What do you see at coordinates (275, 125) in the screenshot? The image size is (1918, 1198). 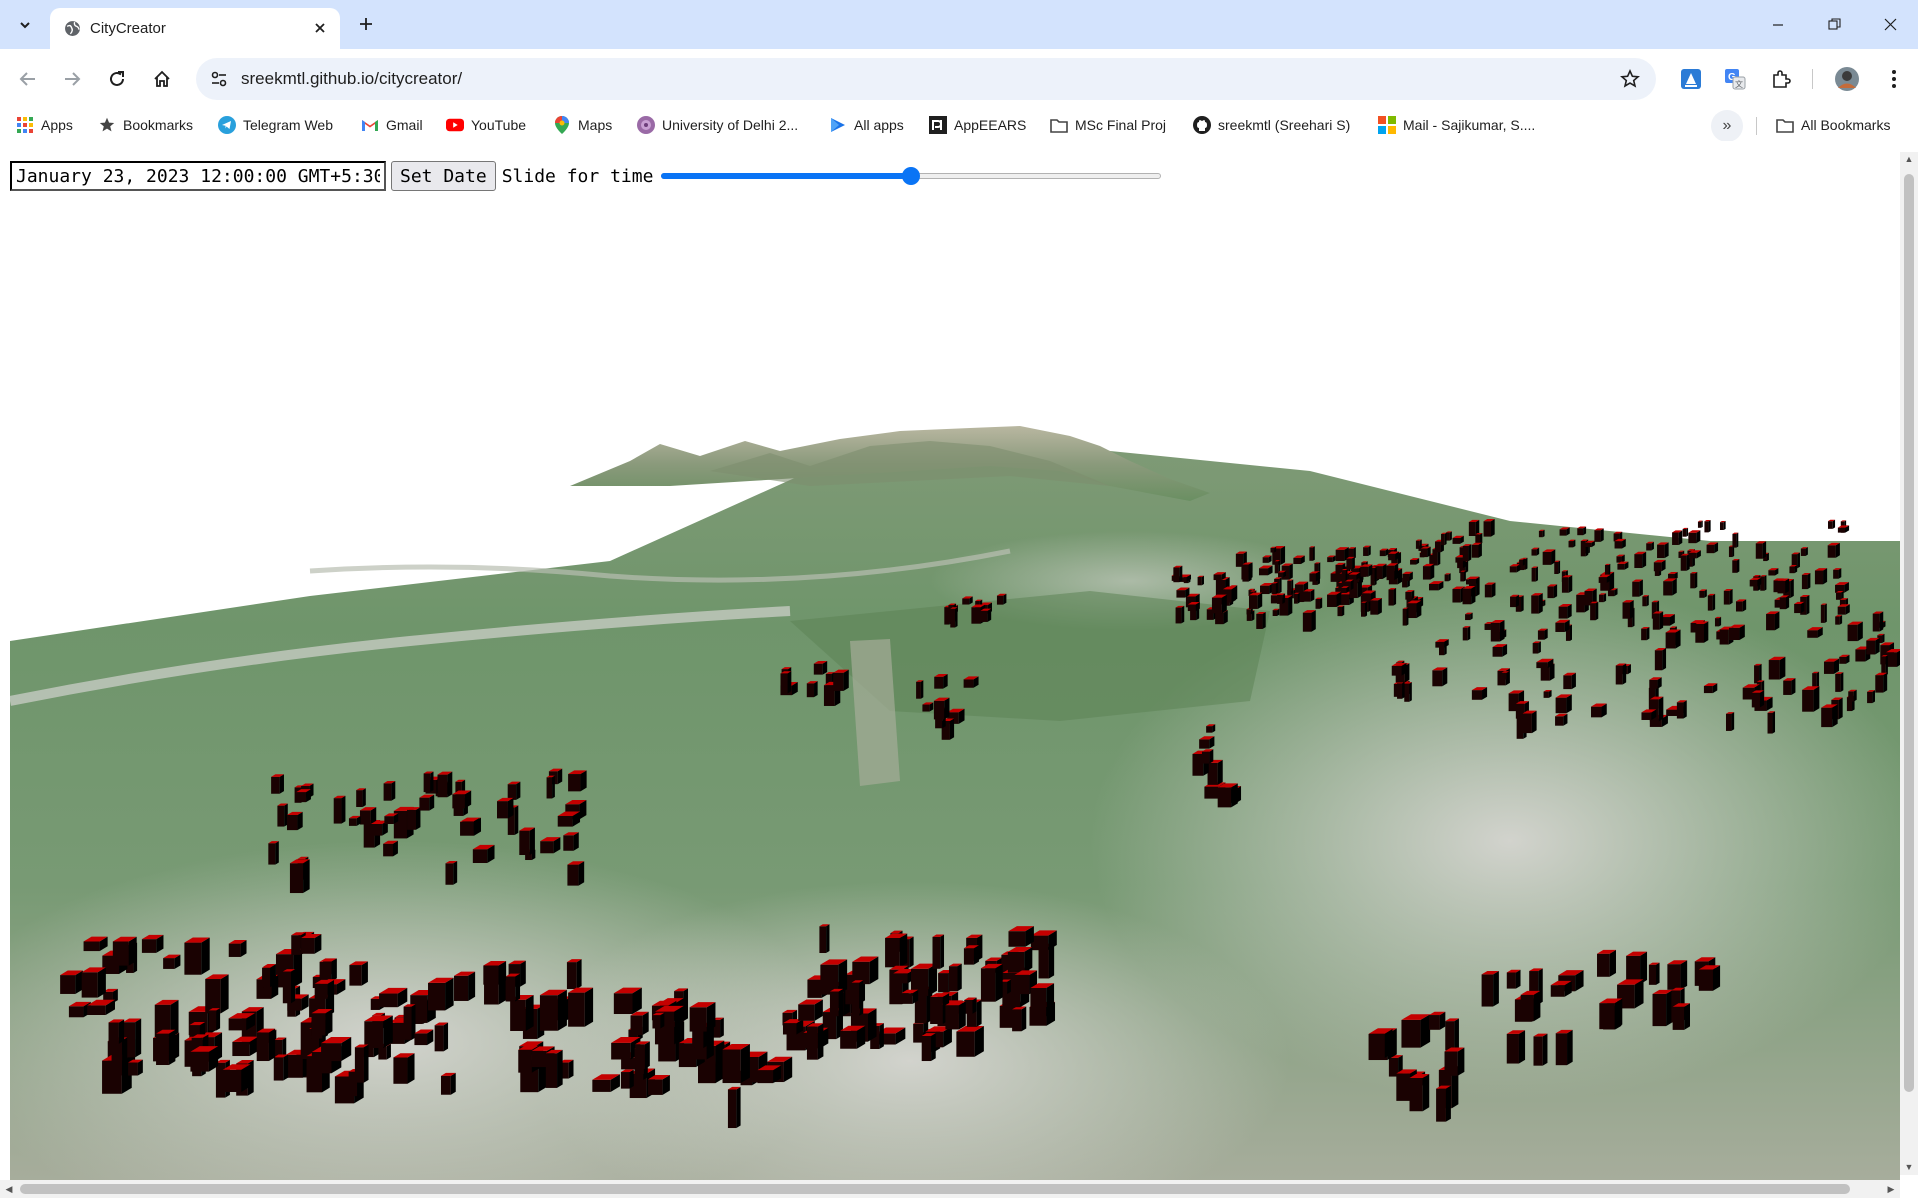 I see `bookmark-telegram: Telegram Web` at bounding box center [275, 125].